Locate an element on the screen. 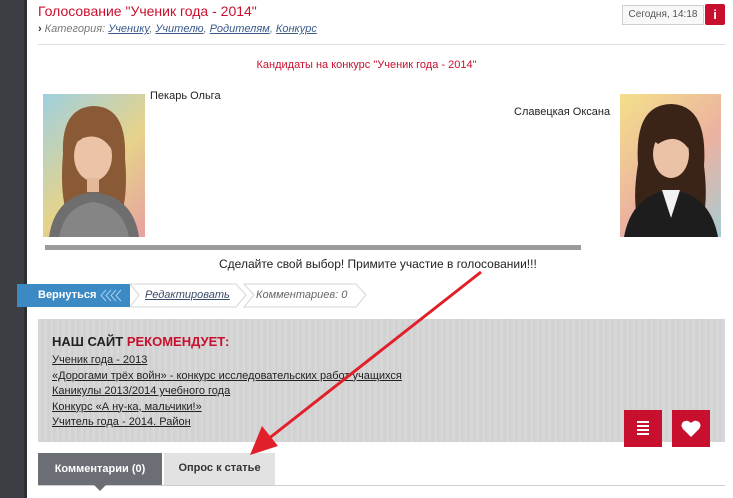 The image size is (733, 498). heart-icon is located at coordinates (691, 428).